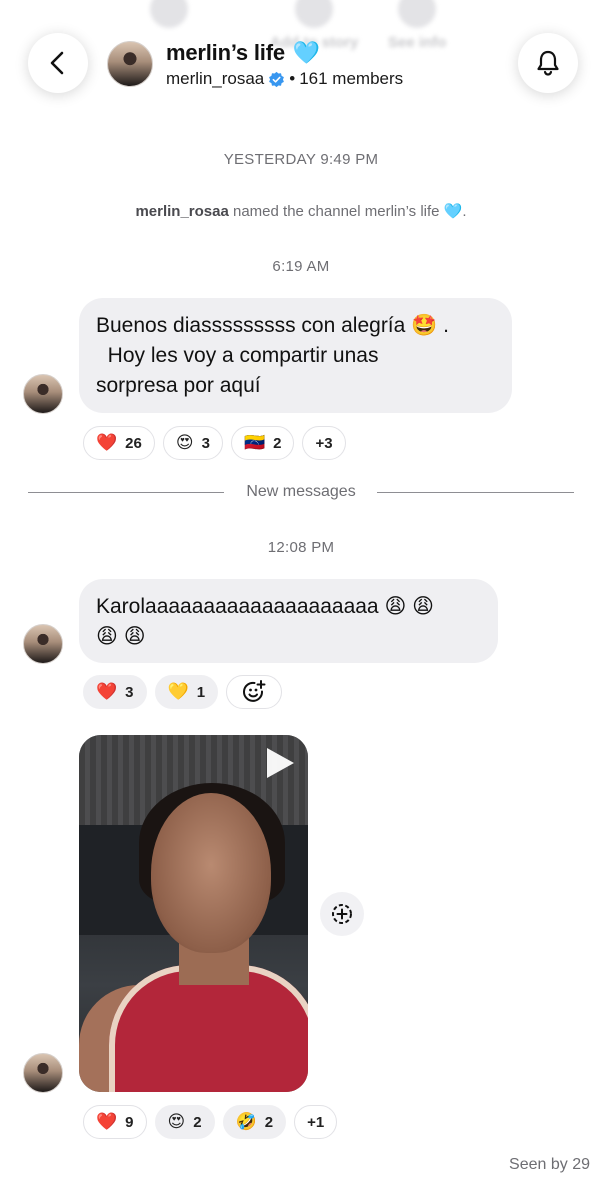 This screenshot has height=1199, width=602. I want to click on reaction-bar: ❤️ 26 😍 3 🇻🇪 2 +3, so click(214, 443).